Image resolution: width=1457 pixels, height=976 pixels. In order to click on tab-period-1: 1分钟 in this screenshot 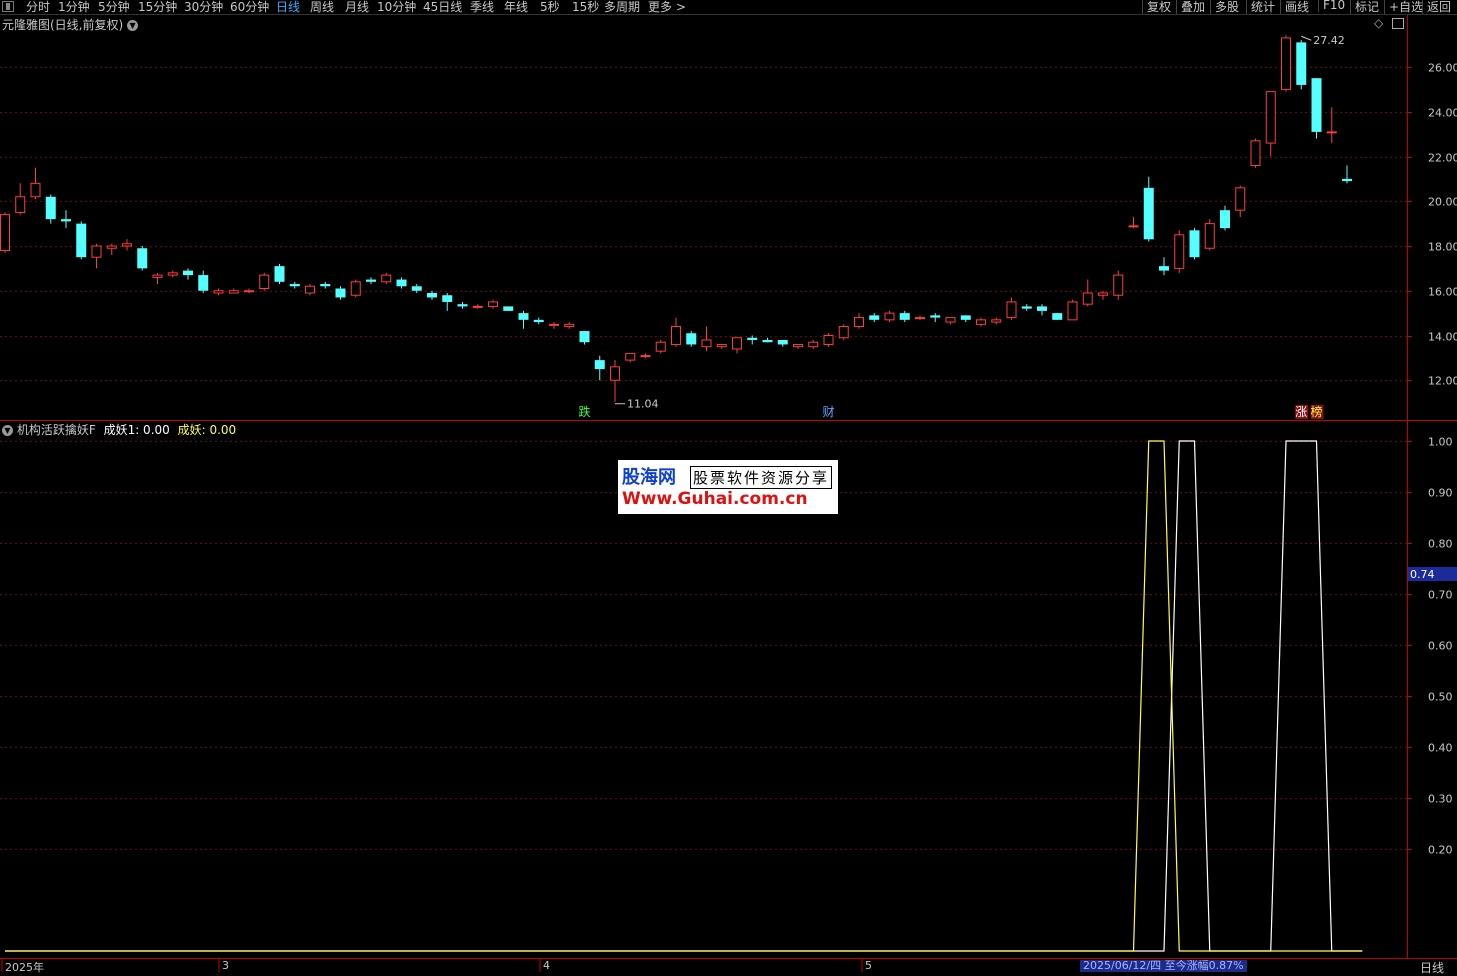, I will do `click(74, 7)`.